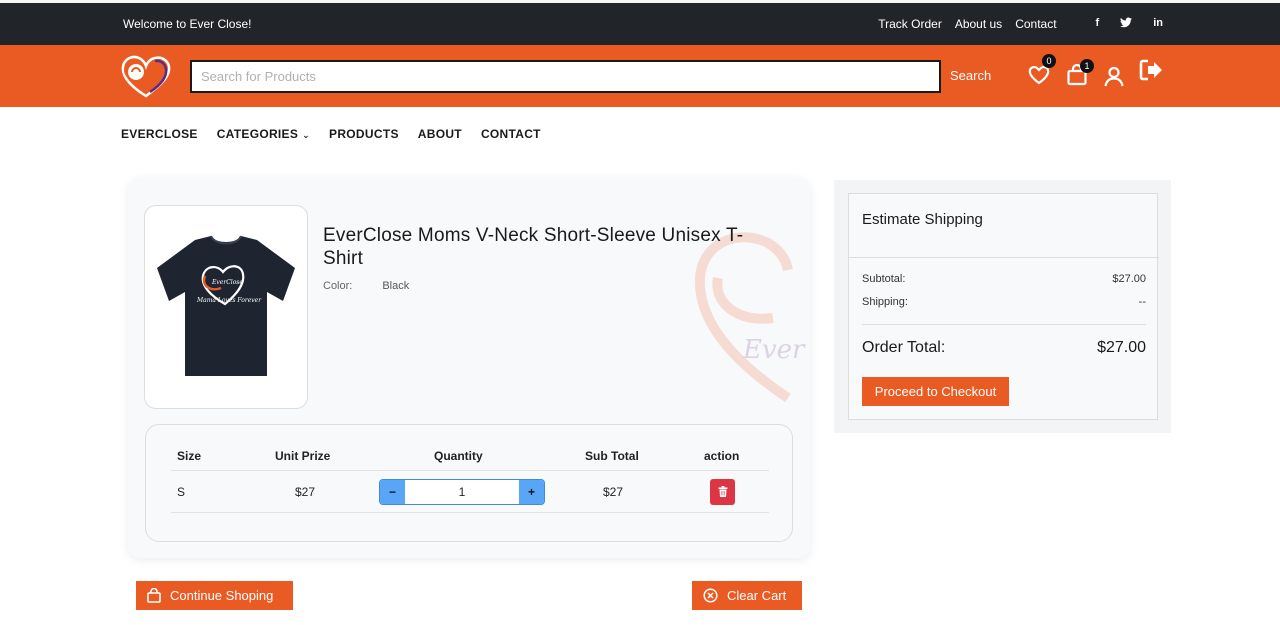 This screenshot has width=1280, height=625. I want to click on nav-about: ABOUT, so click(440, 134).